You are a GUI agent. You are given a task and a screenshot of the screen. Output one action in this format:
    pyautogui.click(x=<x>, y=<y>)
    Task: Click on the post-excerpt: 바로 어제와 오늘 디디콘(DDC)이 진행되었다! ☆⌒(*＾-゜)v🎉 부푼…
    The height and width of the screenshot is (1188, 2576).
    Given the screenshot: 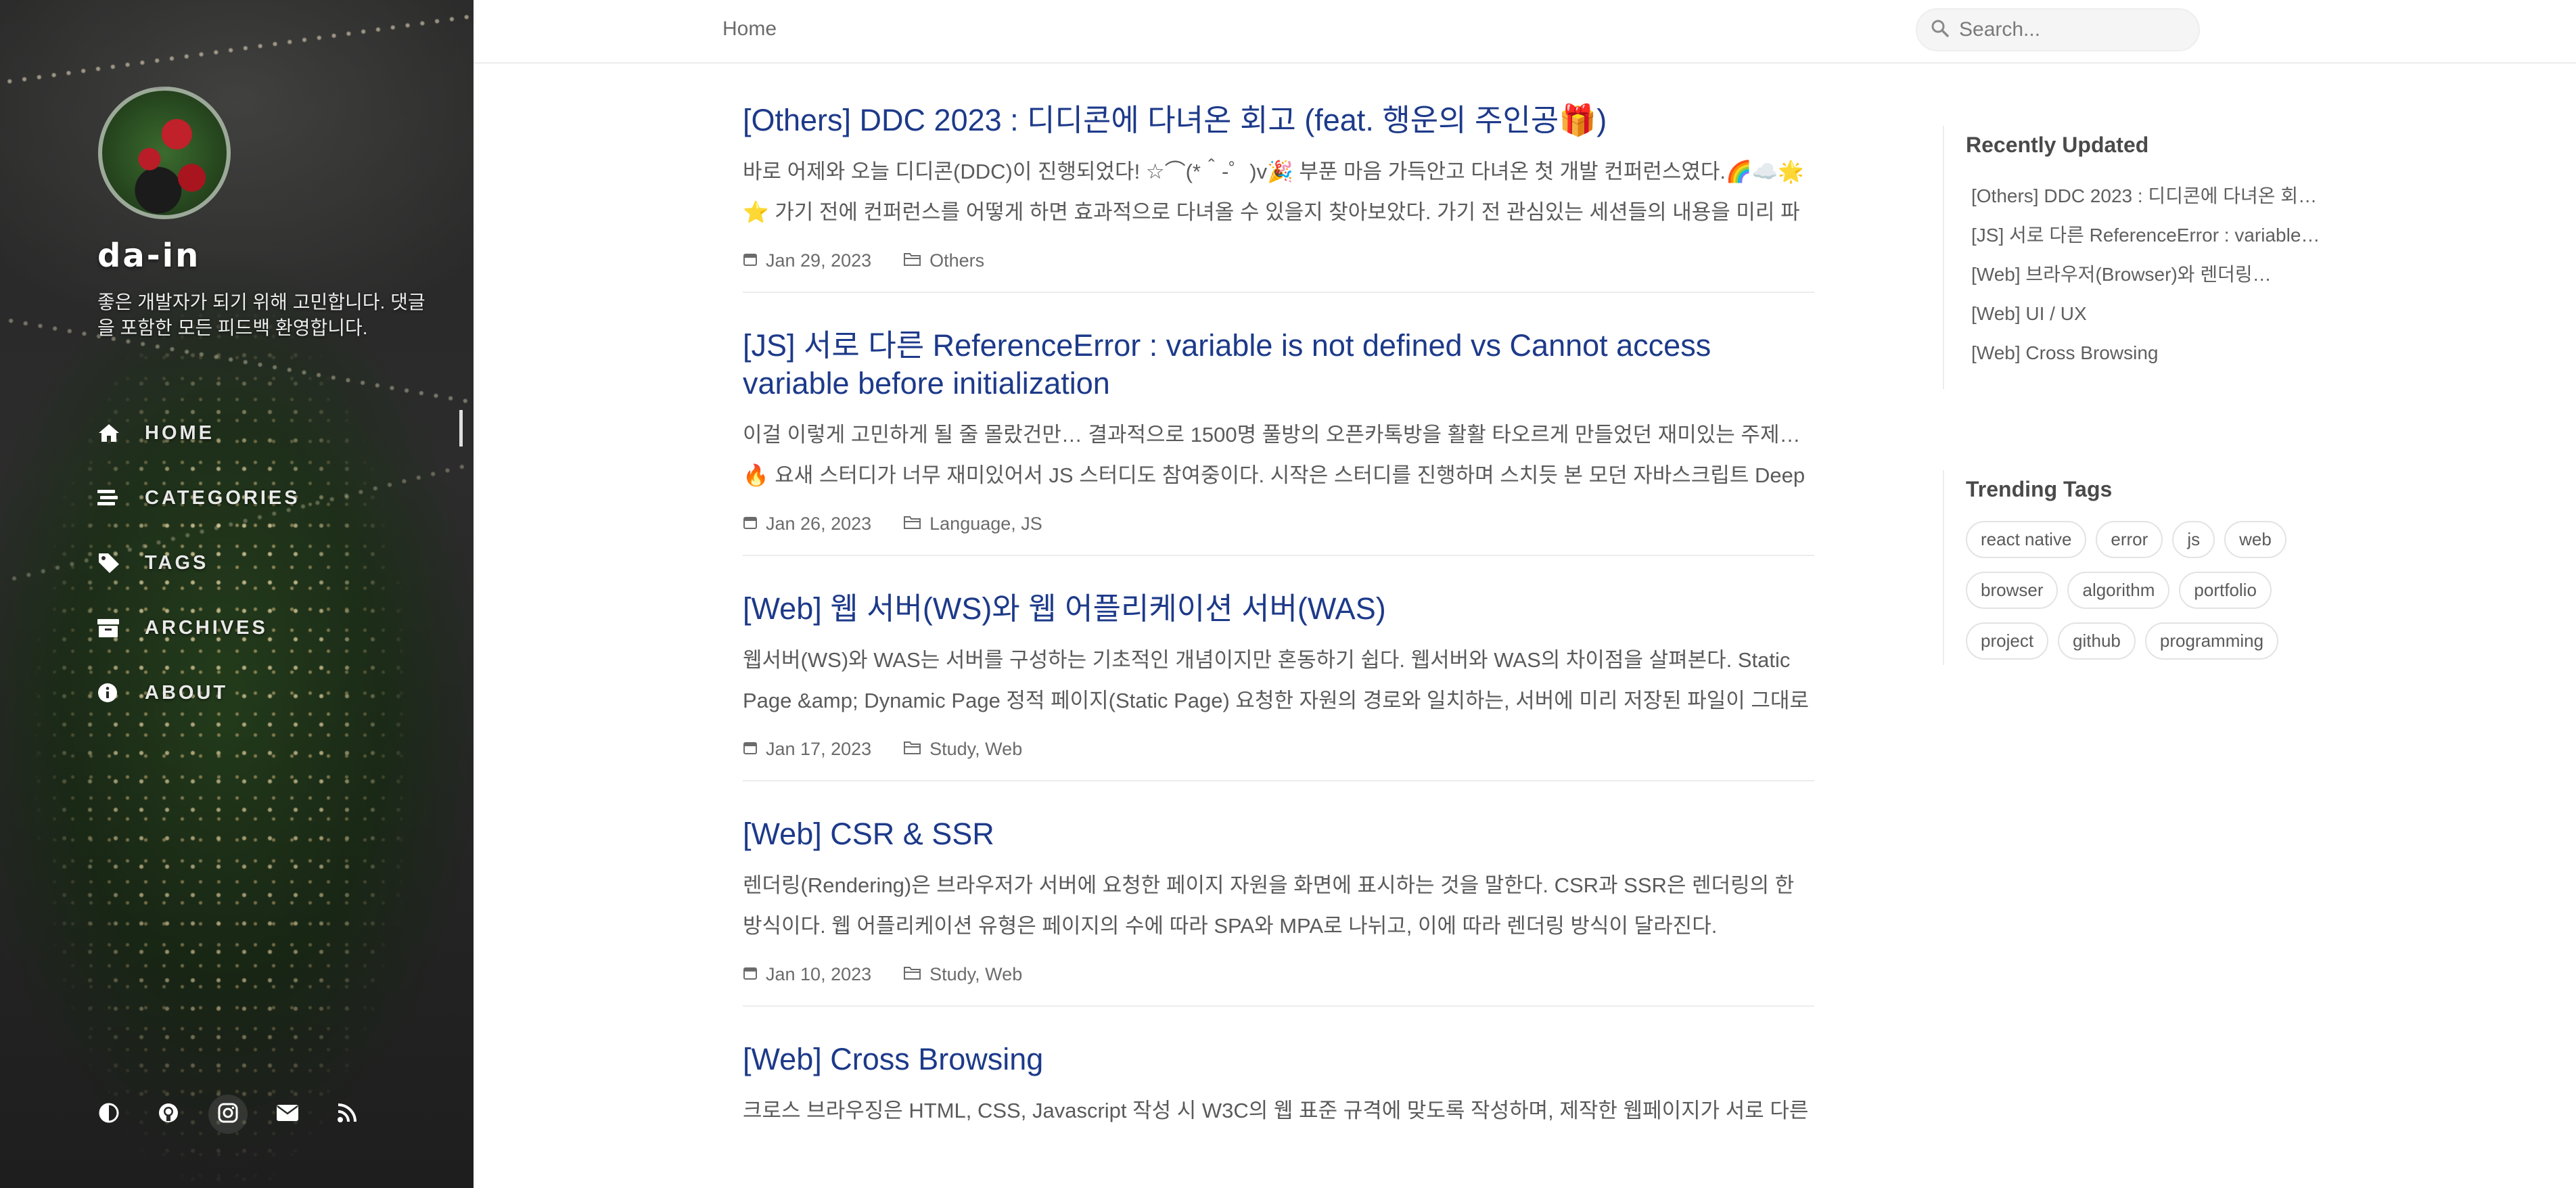 What is the action you would take?
    pyautogui.click(x=1273, y=192)
    